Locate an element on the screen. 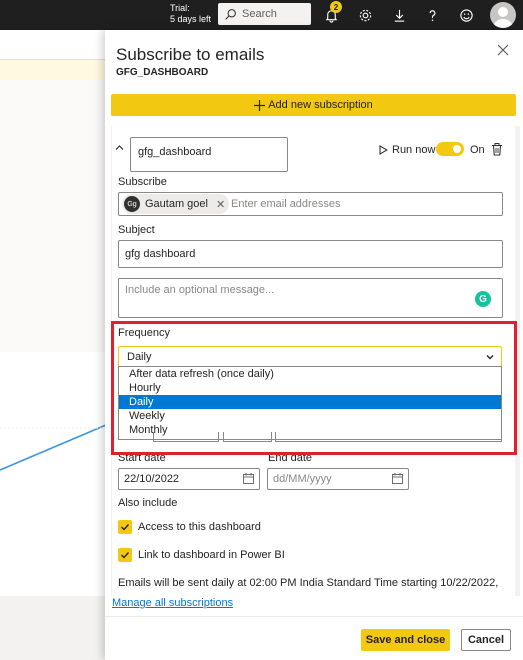 Image resolution: width=523 pixels, height=660 pixels. subscription-toggle is located at coordinates (450, 149).